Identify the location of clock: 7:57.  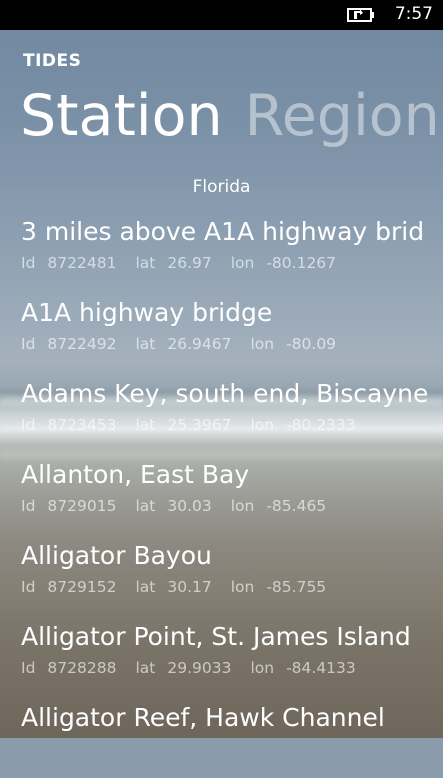
(413, 14).